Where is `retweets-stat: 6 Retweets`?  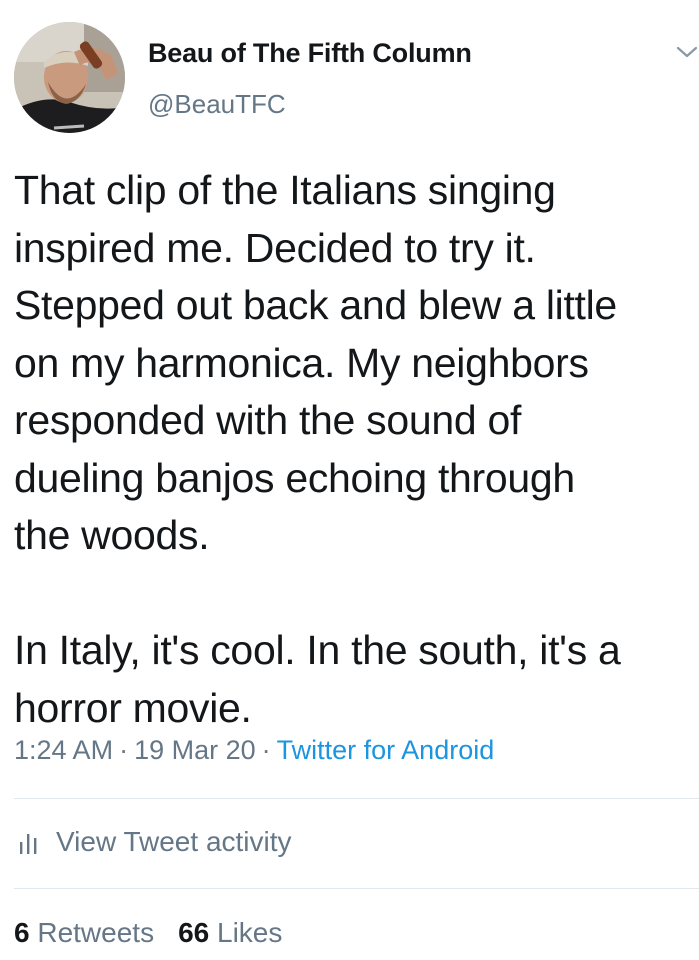 retweets-stat: 6 Retweets is located at coordinates (84, 932).